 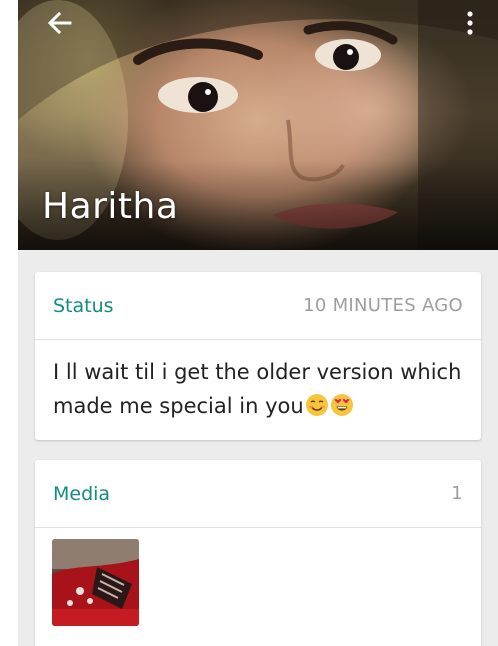 What do you see at coordinates (316, 405) in the screenshot?
I see `smiling-face-icon` at bounding box center [316, 405].